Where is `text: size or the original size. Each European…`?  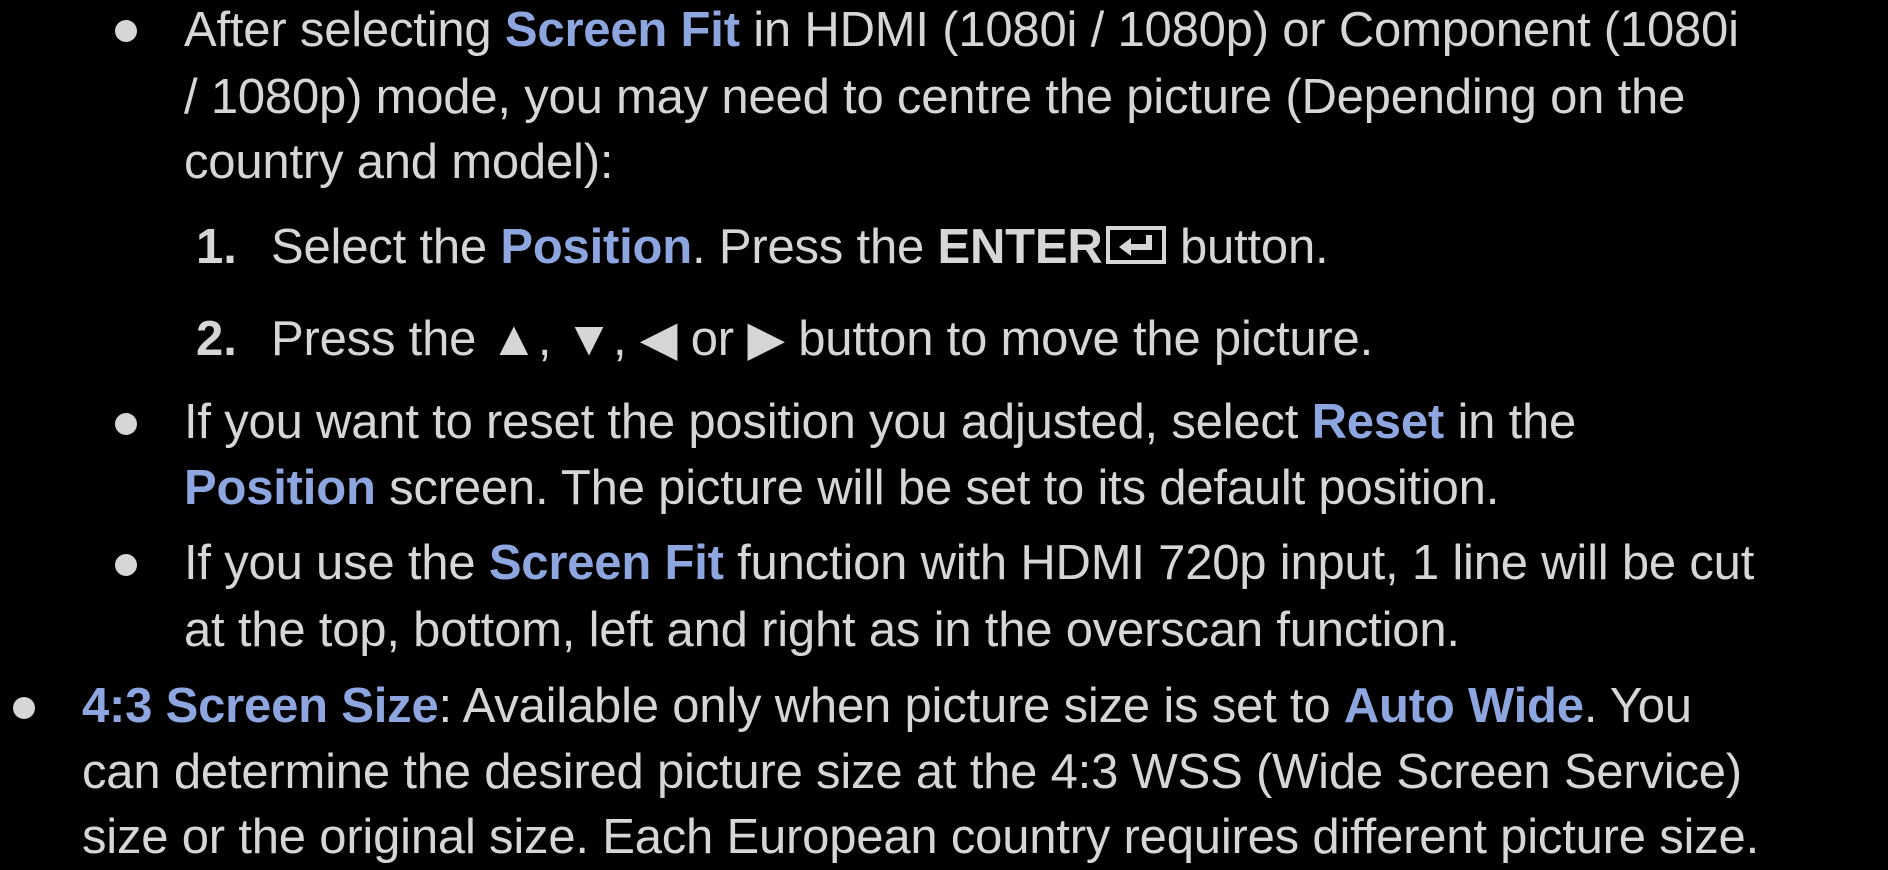
text: size or the original size. Each European… is located at coordinates (921, 837).